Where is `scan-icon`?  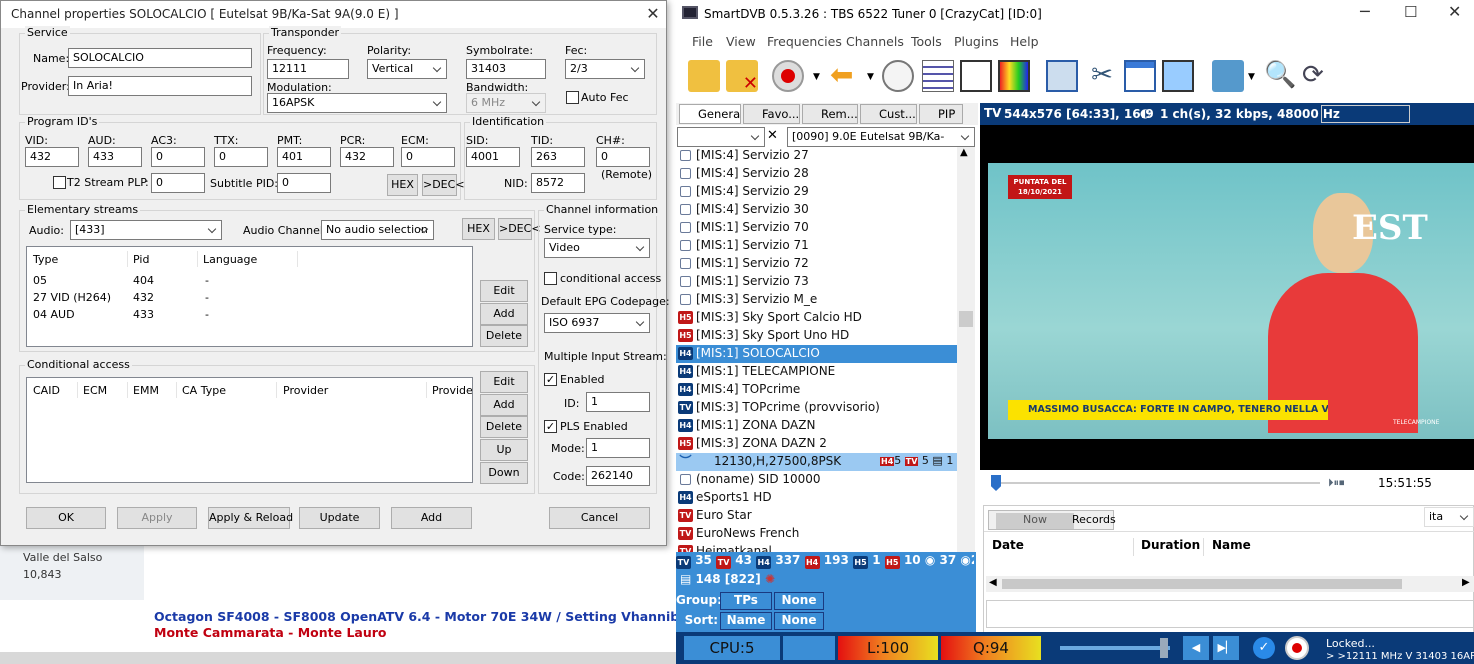
scan-icon is located at coordinates (976, 76).